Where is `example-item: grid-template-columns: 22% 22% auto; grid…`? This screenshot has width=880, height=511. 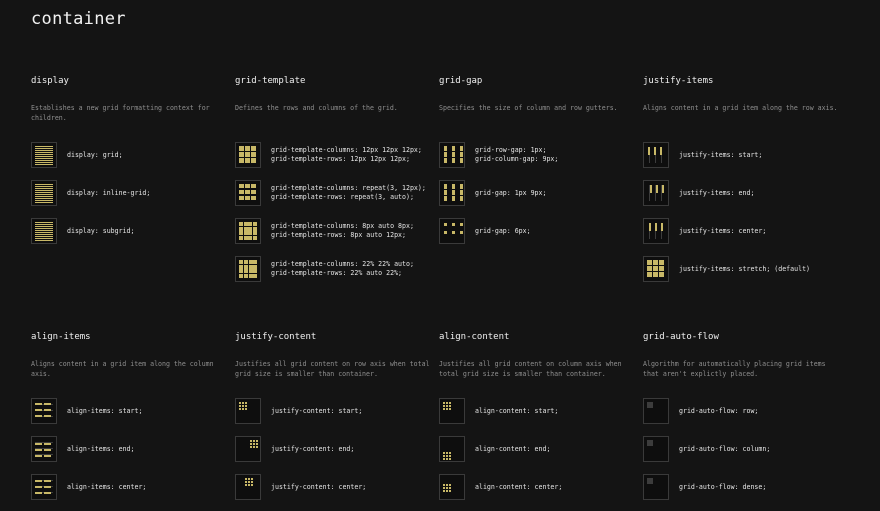 example-item: grid-template-columns: 22% 22% auto; grid… is located at coordinates (332, 269).